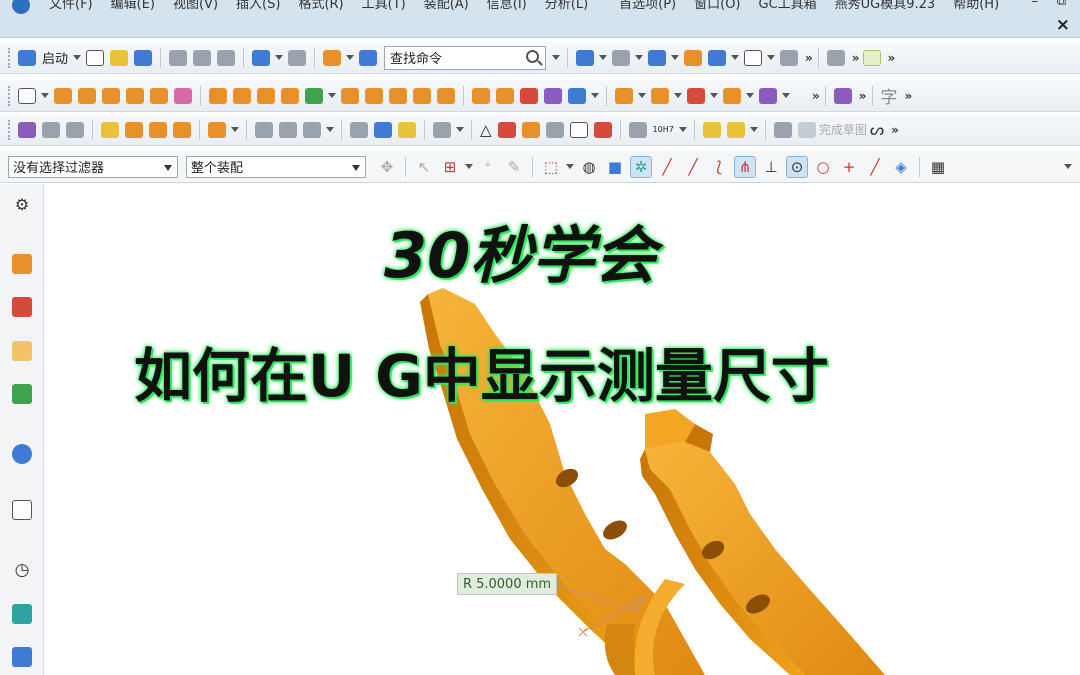 The height and width of the screenshot is (675, 1080). What do you see at coordinates (735, 129) in the screenshot?
I see `material2-icon` at bounding box center [735, 129].